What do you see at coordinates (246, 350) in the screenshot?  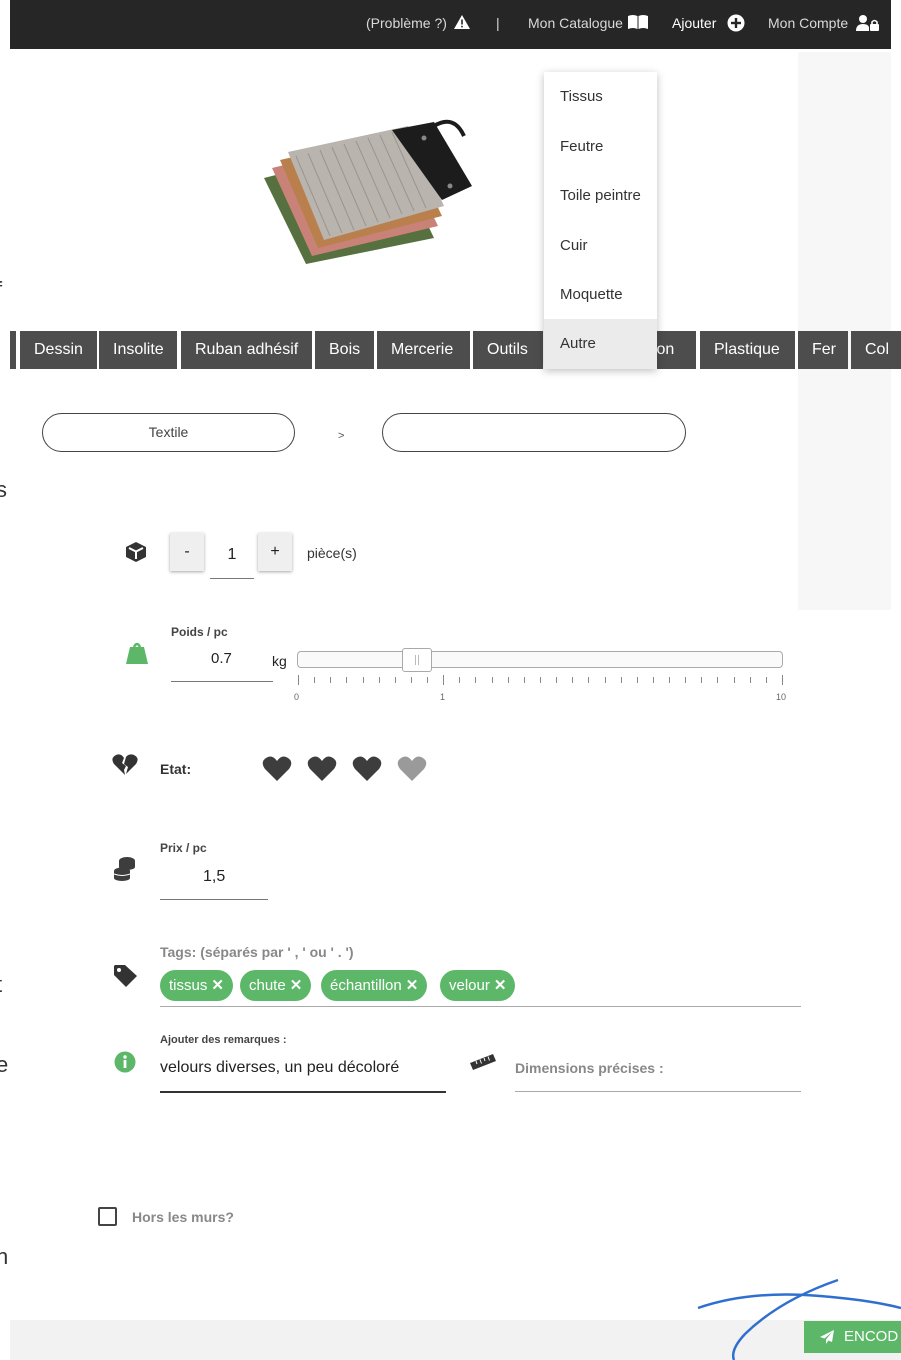 I see `category-tab-ruban-adhesif: Ruban adhésif` at bounding box center [246, 350].